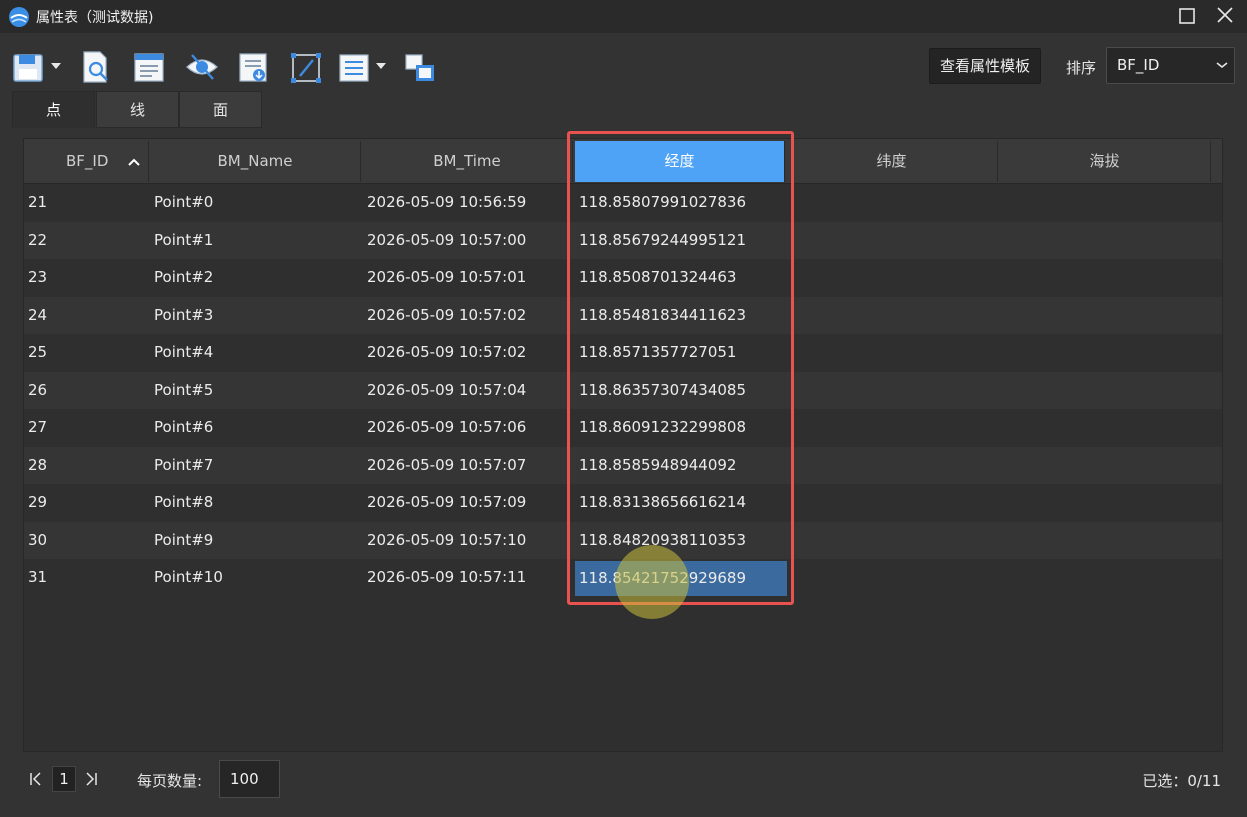  I want to click on list-icon, so click(354, 68).